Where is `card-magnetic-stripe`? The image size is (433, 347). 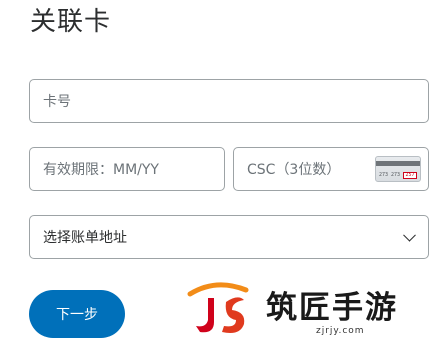 card-magnetic-stripe is located at coordinates (398, 163).